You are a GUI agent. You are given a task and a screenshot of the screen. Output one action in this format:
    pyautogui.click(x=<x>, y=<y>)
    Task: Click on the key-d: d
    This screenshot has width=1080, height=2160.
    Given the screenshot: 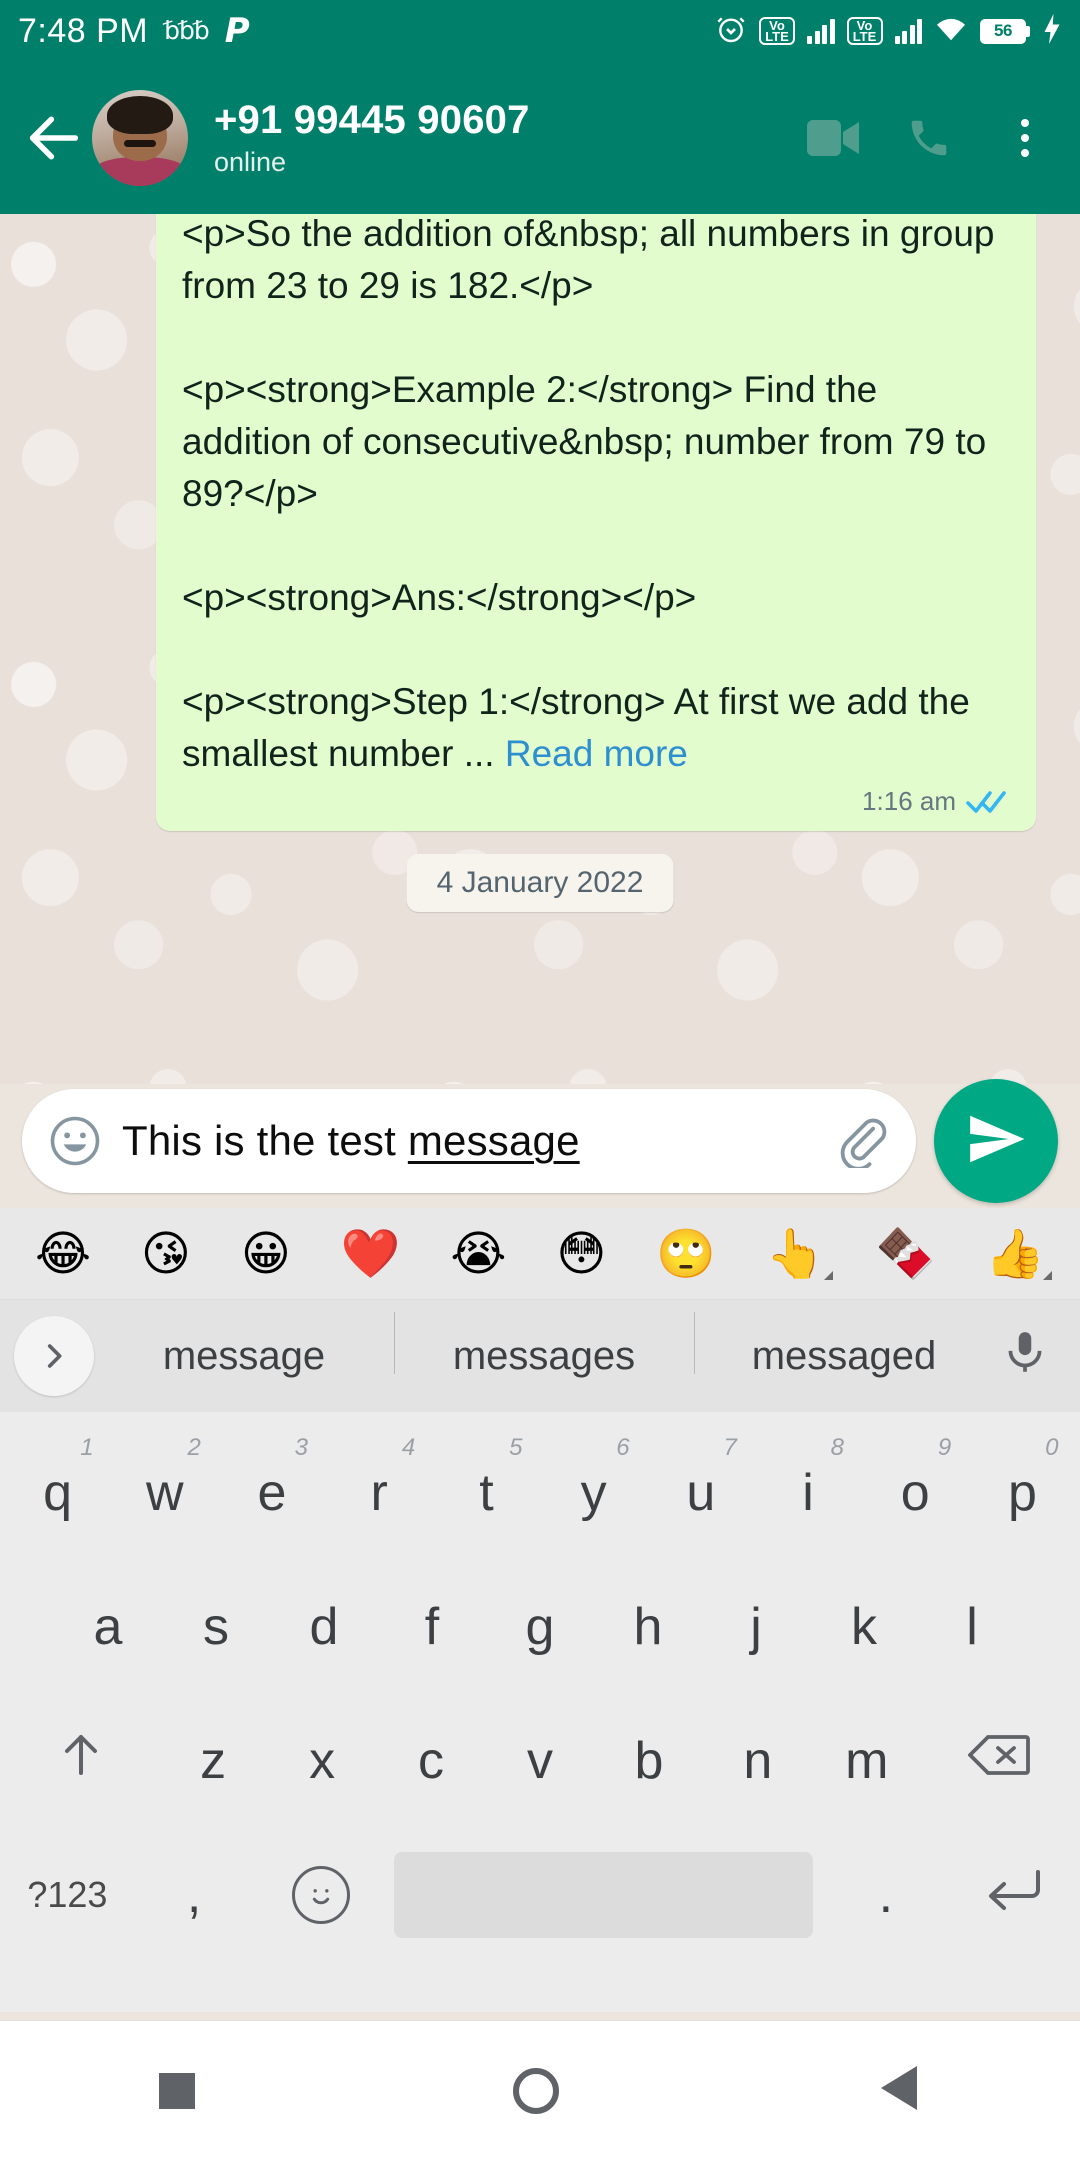 What is the action you would take?
    pyautogui.click(x=324, y=1627)
    